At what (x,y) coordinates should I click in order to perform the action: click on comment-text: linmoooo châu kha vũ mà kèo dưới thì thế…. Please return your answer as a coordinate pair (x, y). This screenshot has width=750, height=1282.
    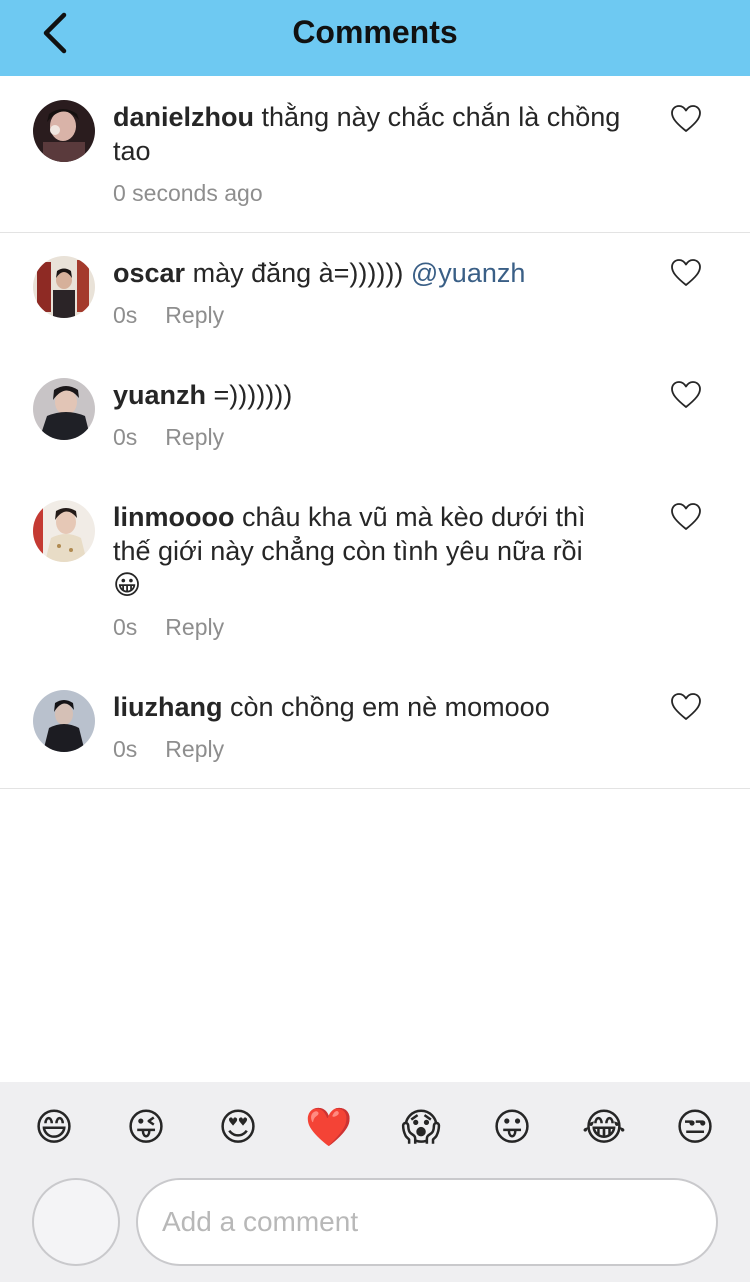
    Looking at the image, I should click on (363, 551).